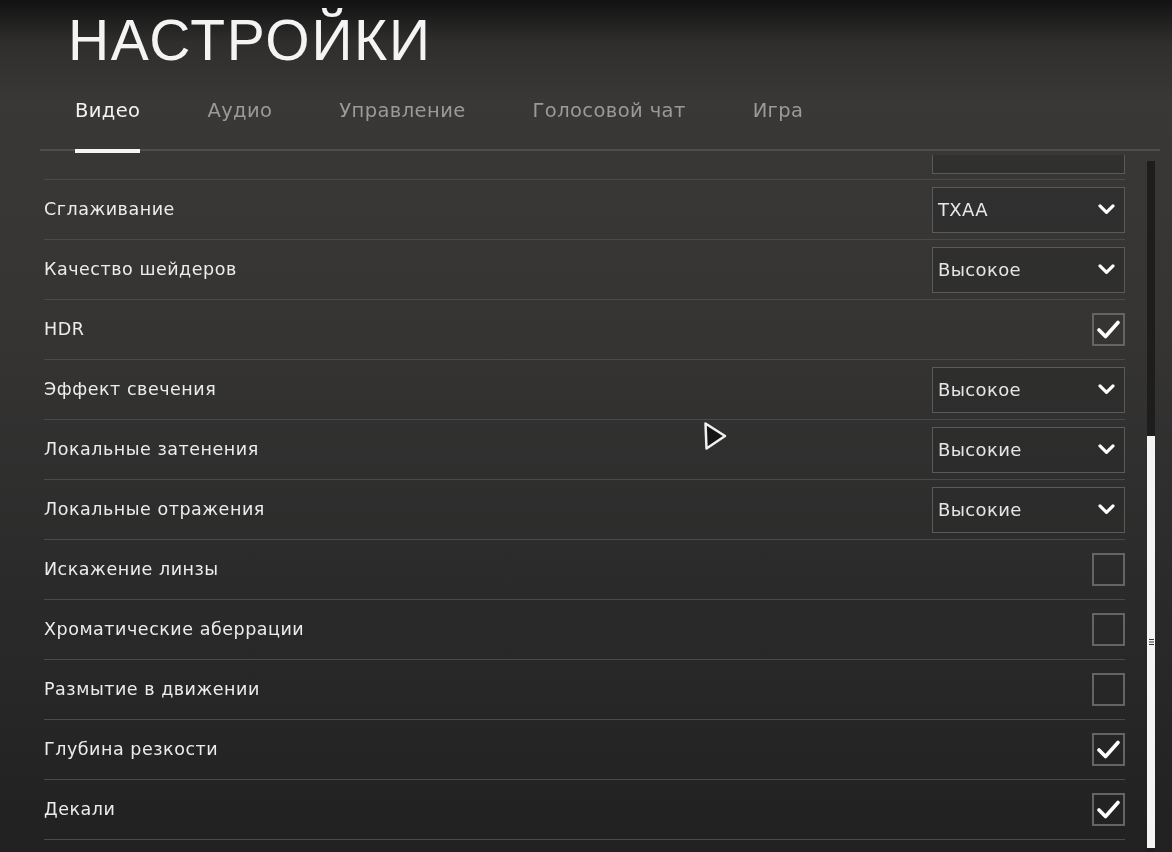 This screenshot has height=852, width=1172. What do you see at coordinates (1028, 164) in the screenshot?
I see `dropdown` at bounding box center [1028, 164].